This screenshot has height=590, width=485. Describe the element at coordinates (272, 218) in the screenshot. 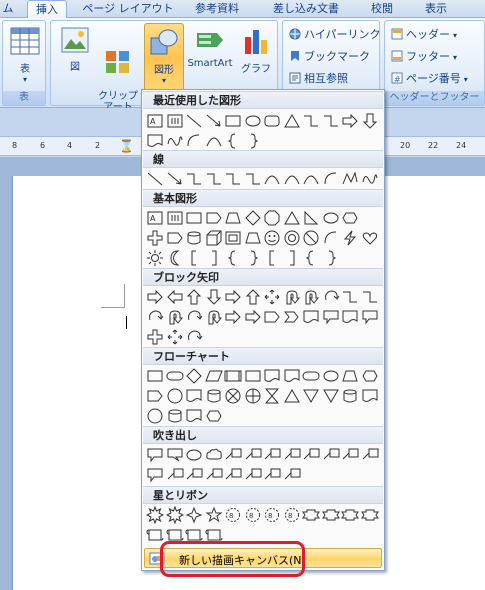

I see `oct-shape-icon` at that location.